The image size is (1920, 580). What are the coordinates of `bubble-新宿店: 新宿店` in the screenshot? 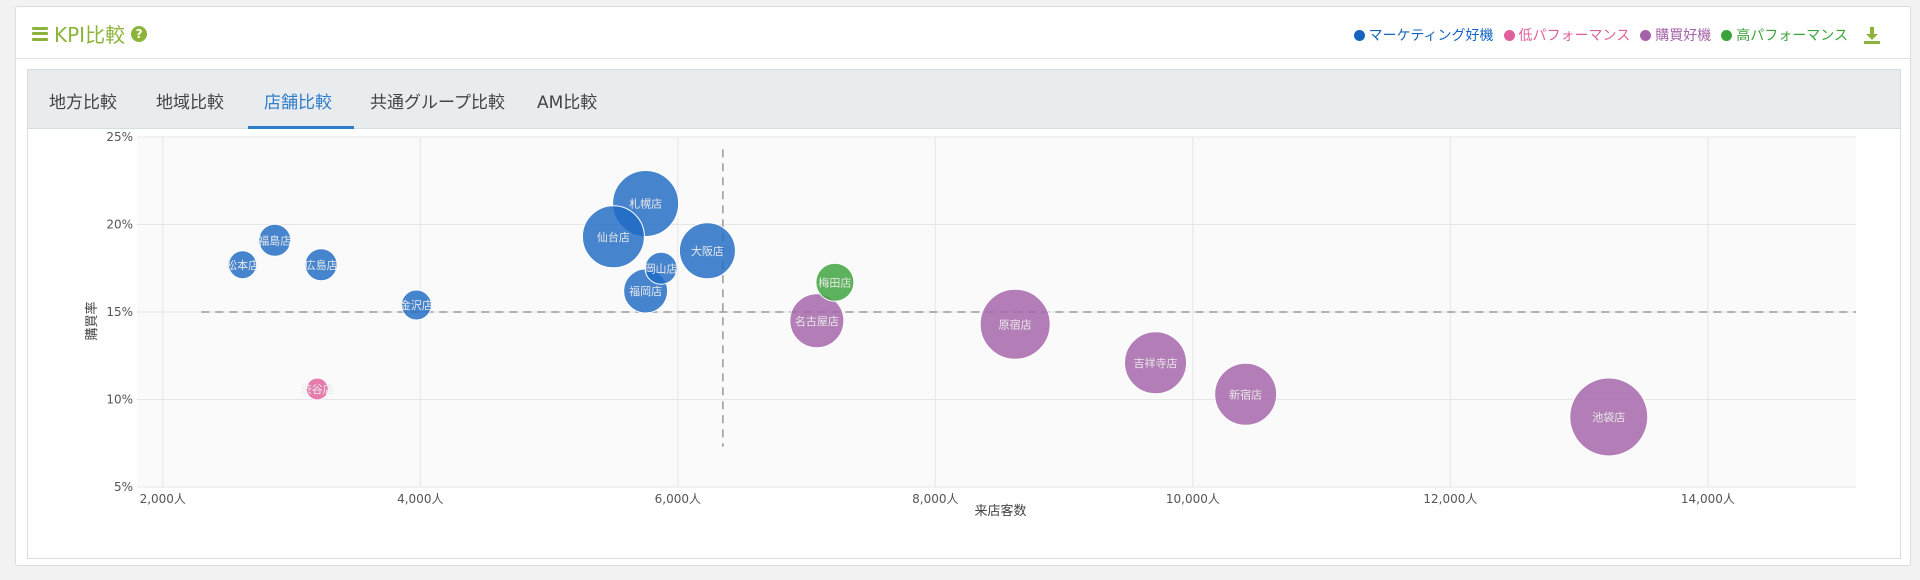 It's located at (1246, 394).